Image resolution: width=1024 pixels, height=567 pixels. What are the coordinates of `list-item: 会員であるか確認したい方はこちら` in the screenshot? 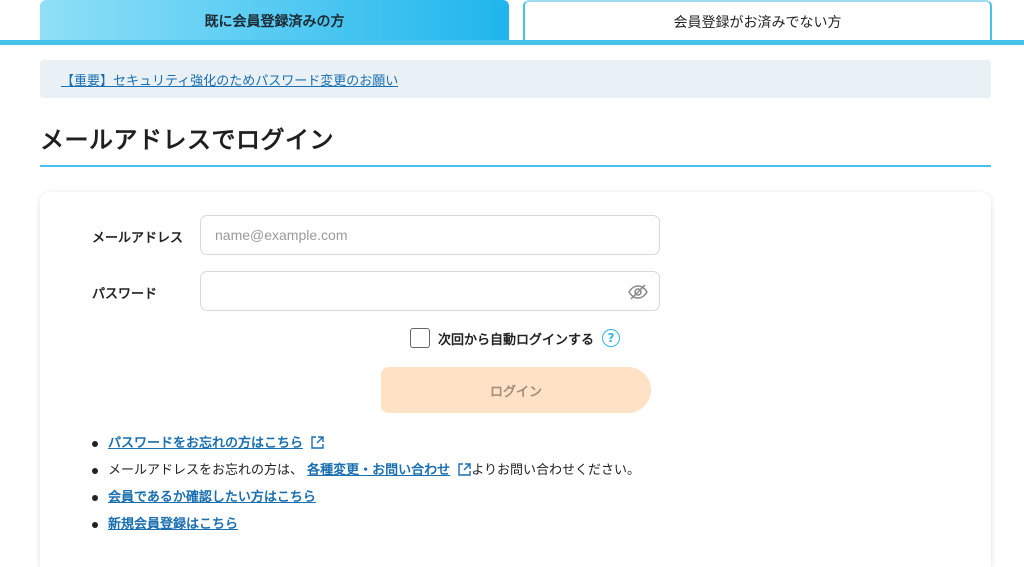 It's located at (366, 502).